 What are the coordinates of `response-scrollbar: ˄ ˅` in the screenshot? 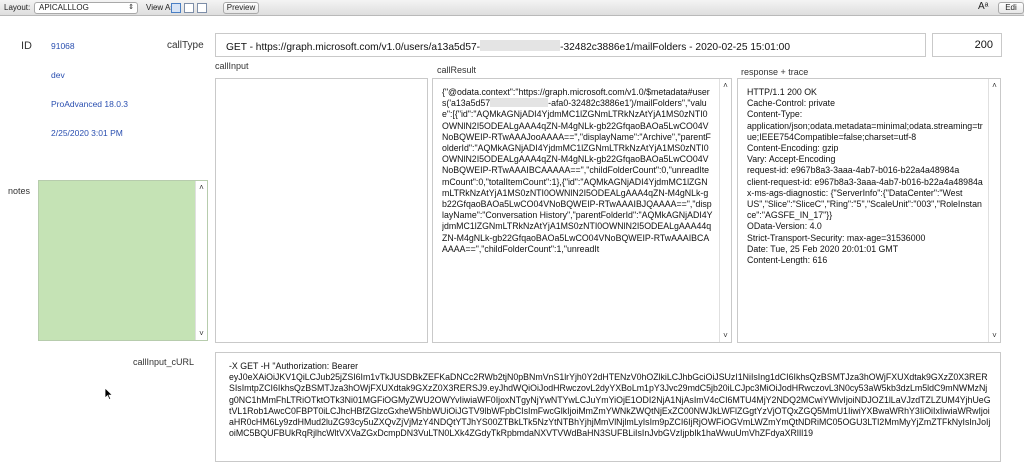 It's located at (994, 210).